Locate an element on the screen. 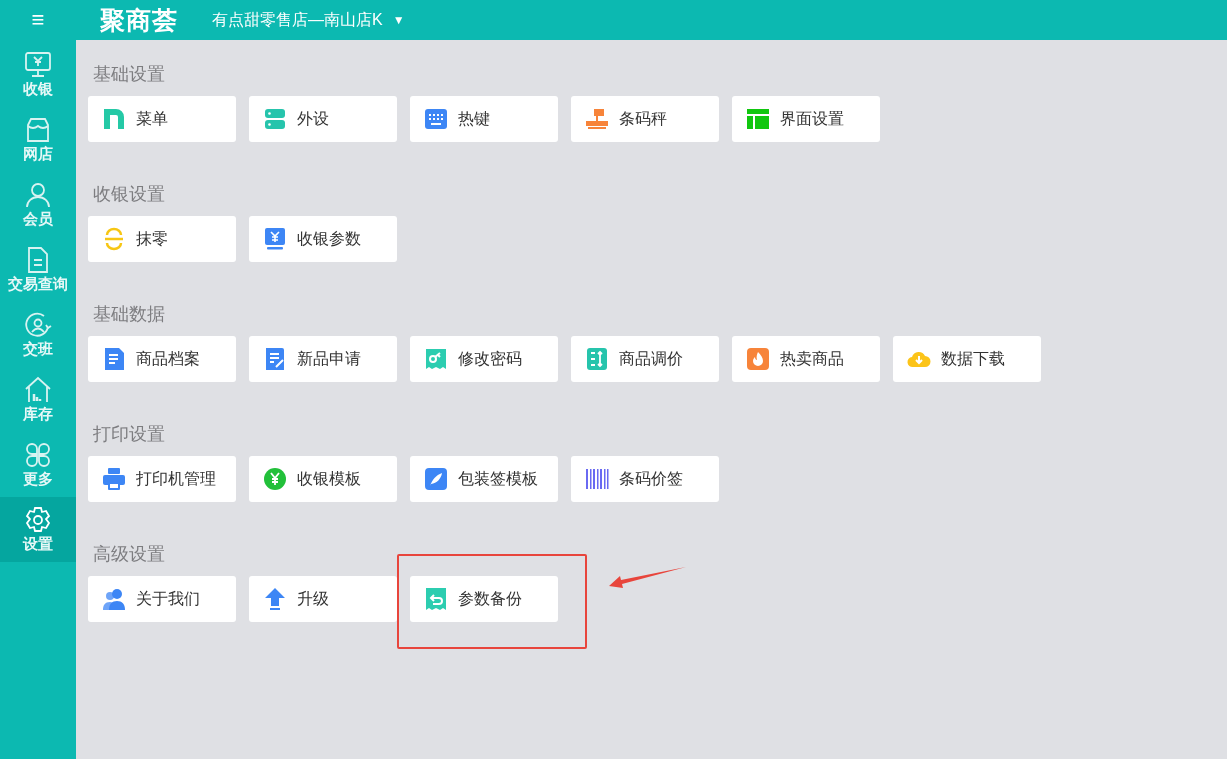 This screenshot has width=1227, height=759. settings-tile: 新品申请 is located at coordinates (323, 359).